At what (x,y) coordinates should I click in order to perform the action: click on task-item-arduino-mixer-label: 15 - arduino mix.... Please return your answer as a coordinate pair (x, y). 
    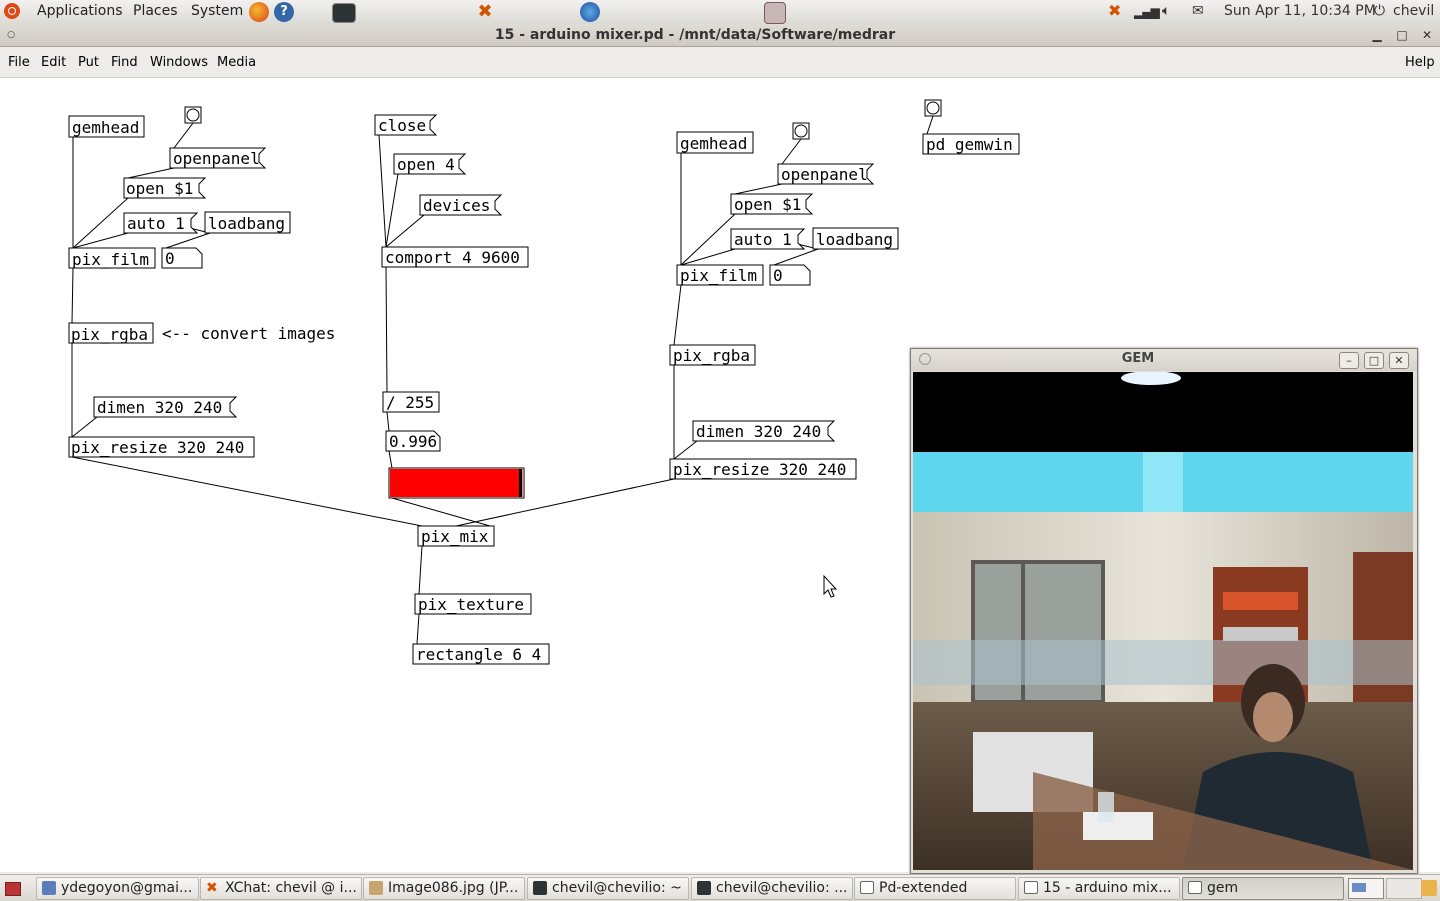
    Looking at the image, I should click on (1107, 888).